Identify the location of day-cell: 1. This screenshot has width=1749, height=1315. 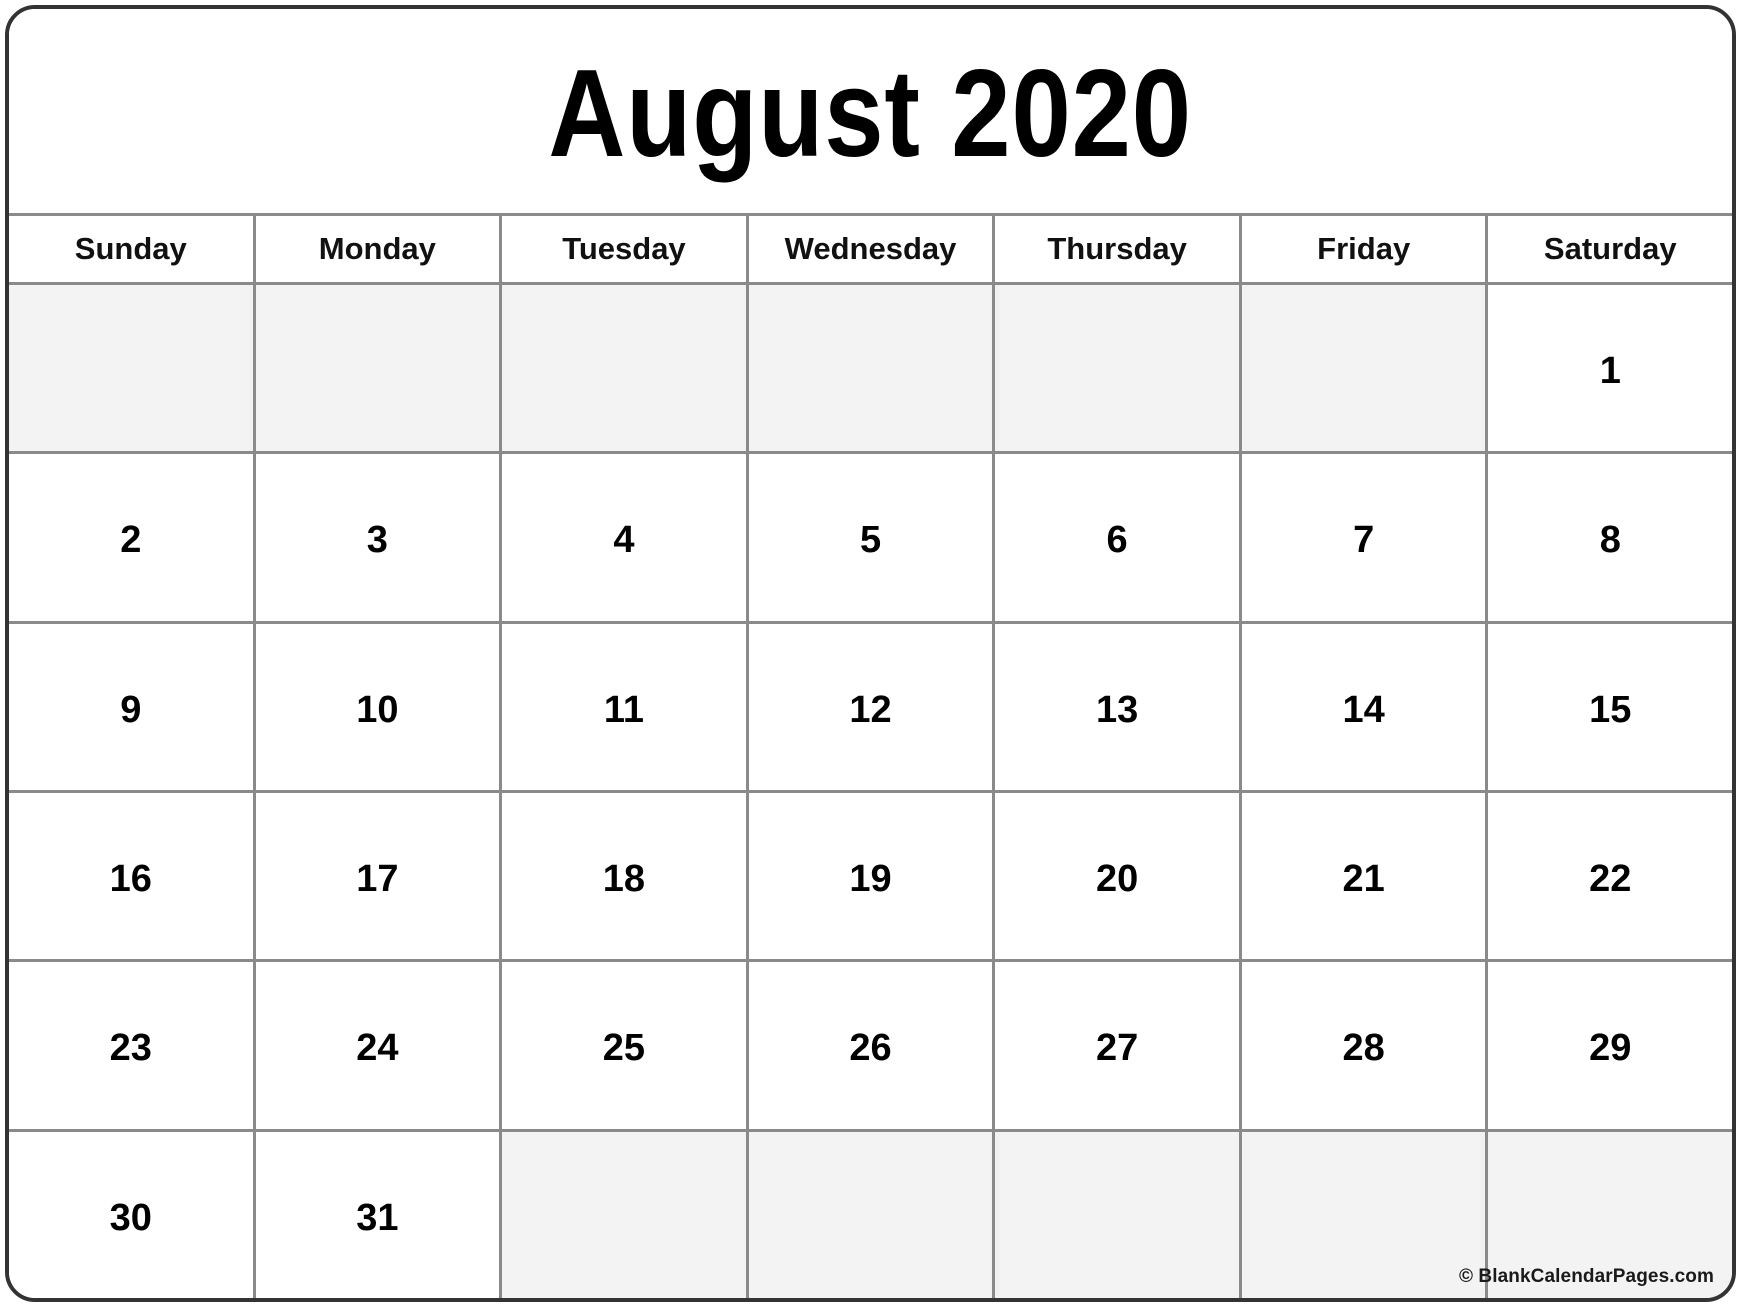
(1610, 368).